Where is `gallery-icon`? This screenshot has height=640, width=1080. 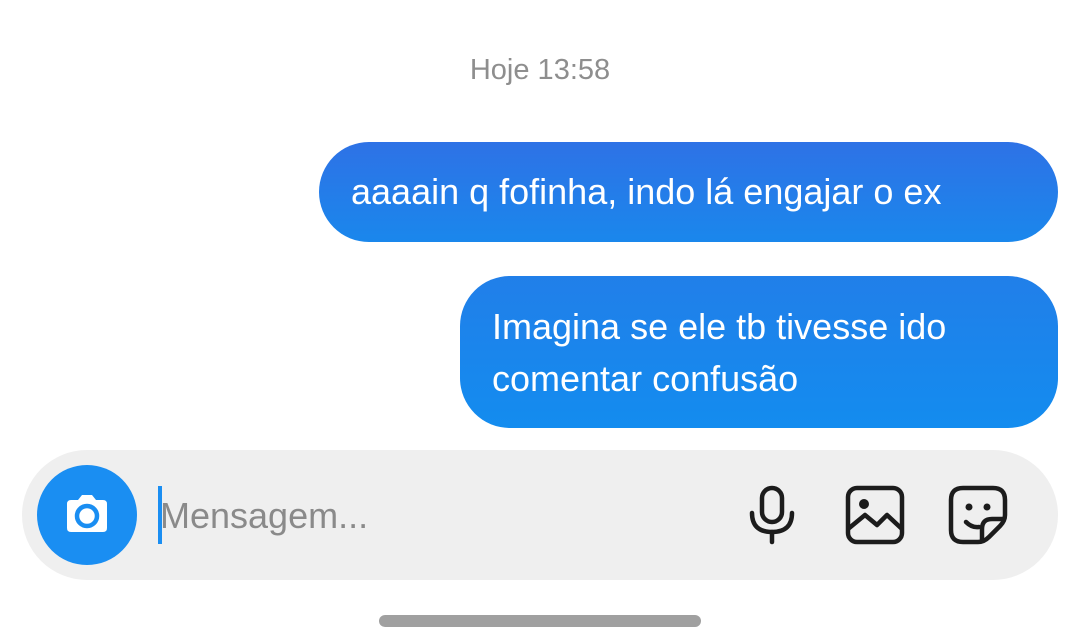 gallery-icon is located at coordinates (875, 515).